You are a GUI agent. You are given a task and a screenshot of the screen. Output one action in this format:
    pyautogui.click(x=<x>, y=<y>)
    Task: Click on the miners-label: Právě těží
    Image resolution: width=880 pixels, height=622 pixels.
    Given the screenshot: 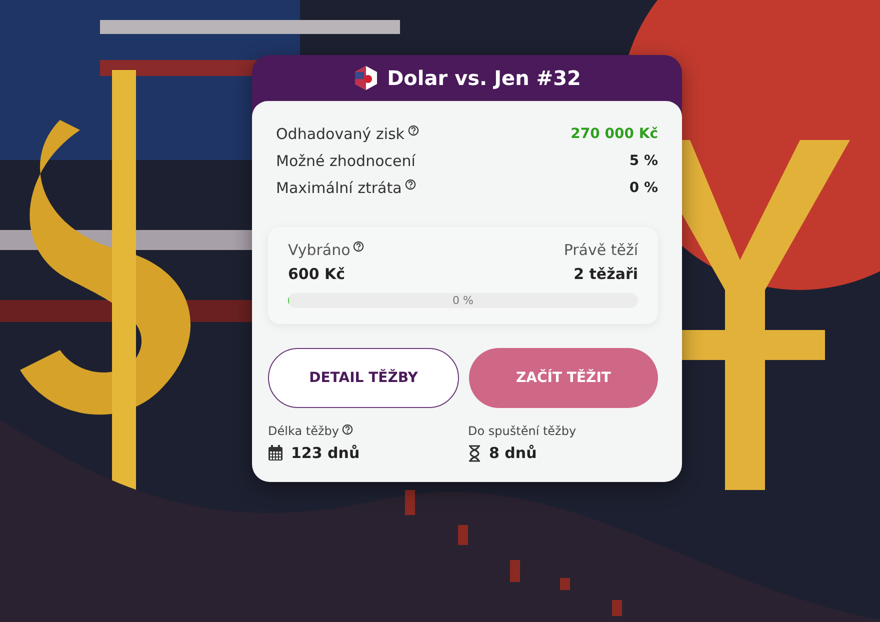 What is the action you would take?
    pyautogui.click(x=601, y=250)
    